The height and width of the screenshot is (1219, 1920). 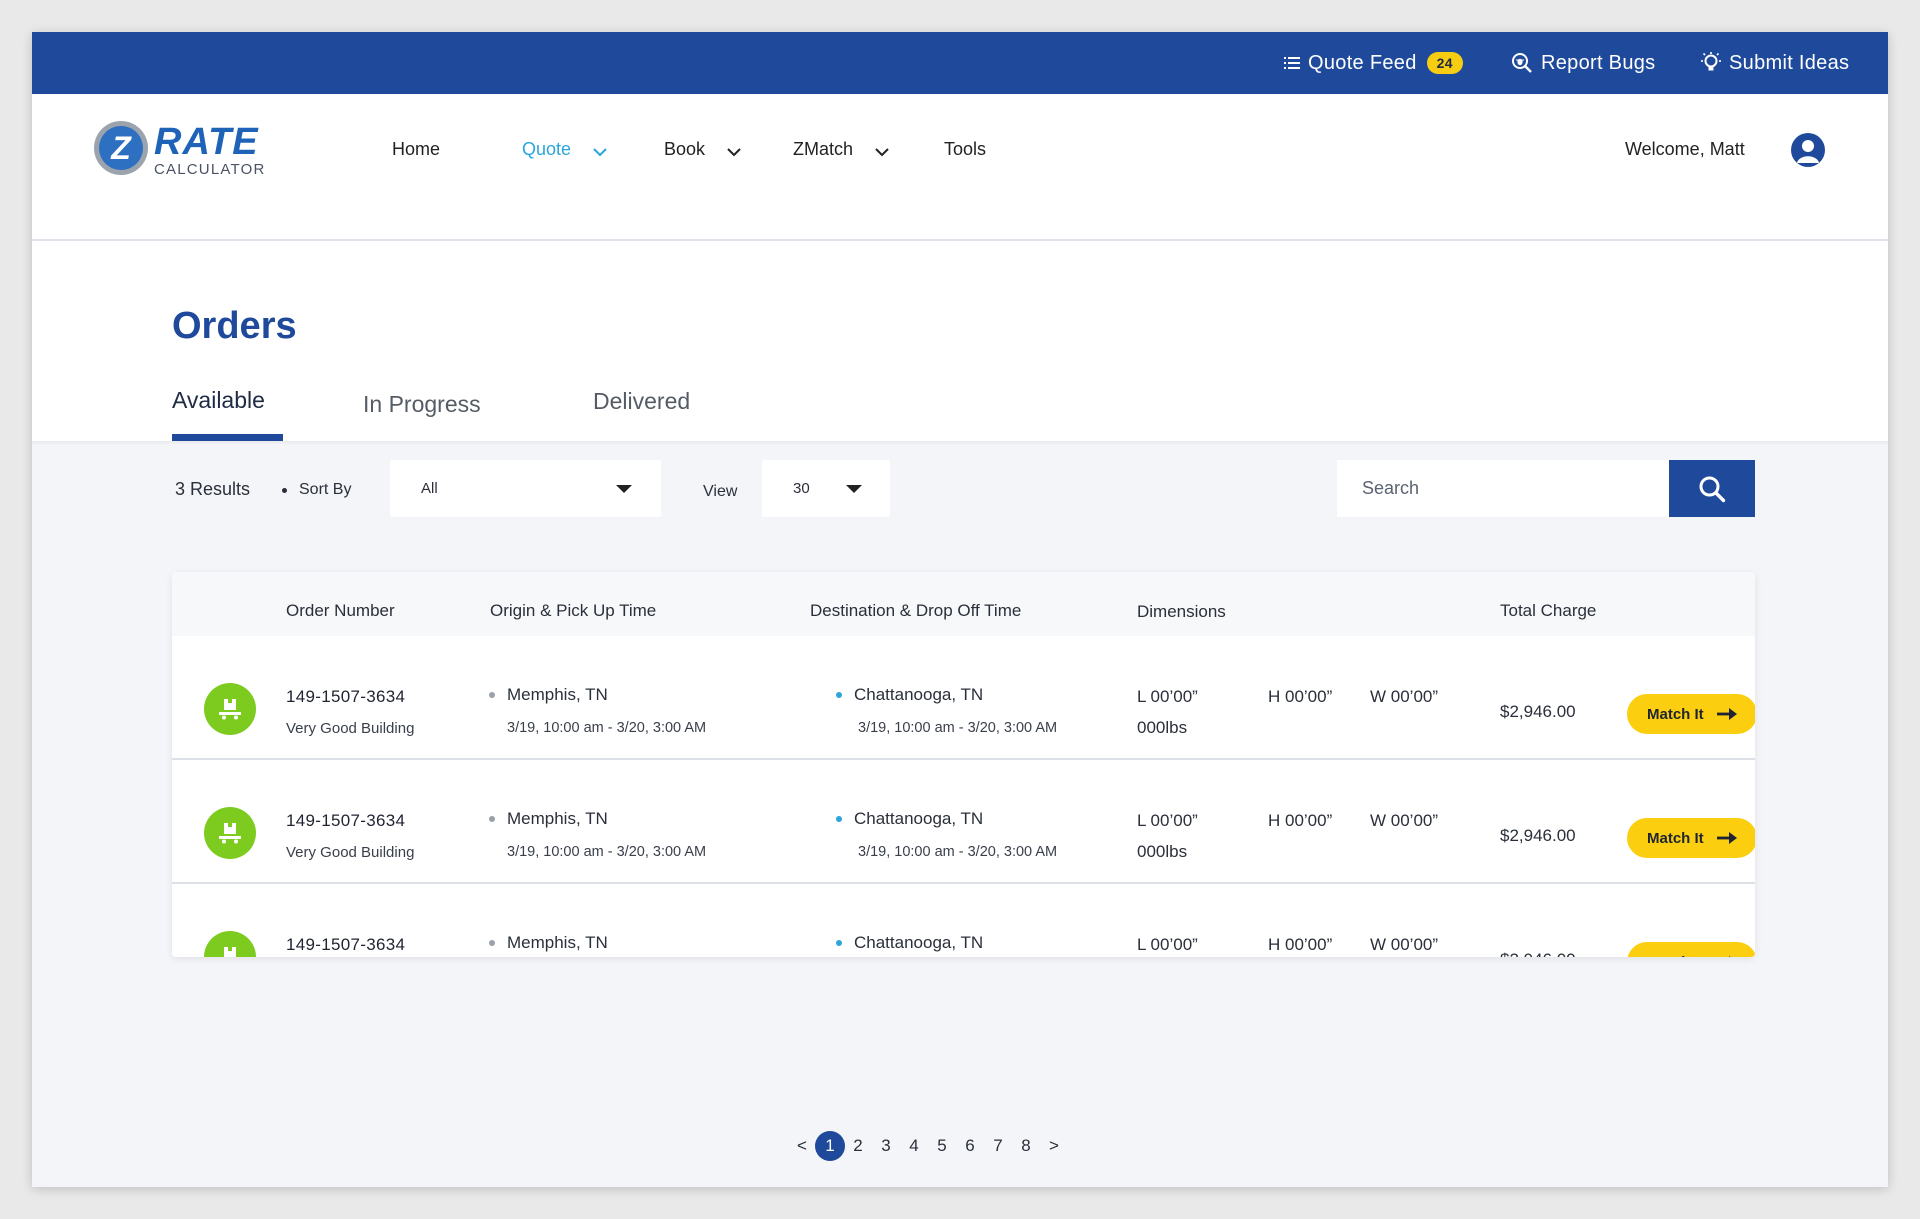 I want to click on bug-search-icon, so click(x=1522, y=63).